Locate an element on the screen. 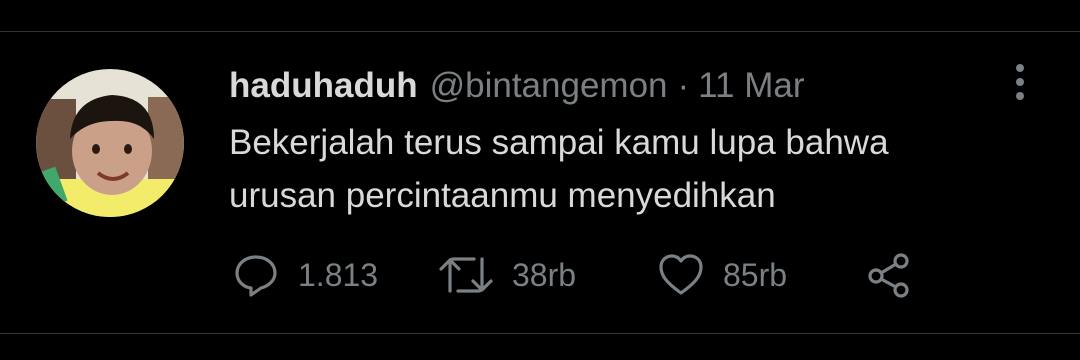 The height and width of the screenshot is (360, 1080). user-handle: @bintangemon is located at coordinates (549, 86).